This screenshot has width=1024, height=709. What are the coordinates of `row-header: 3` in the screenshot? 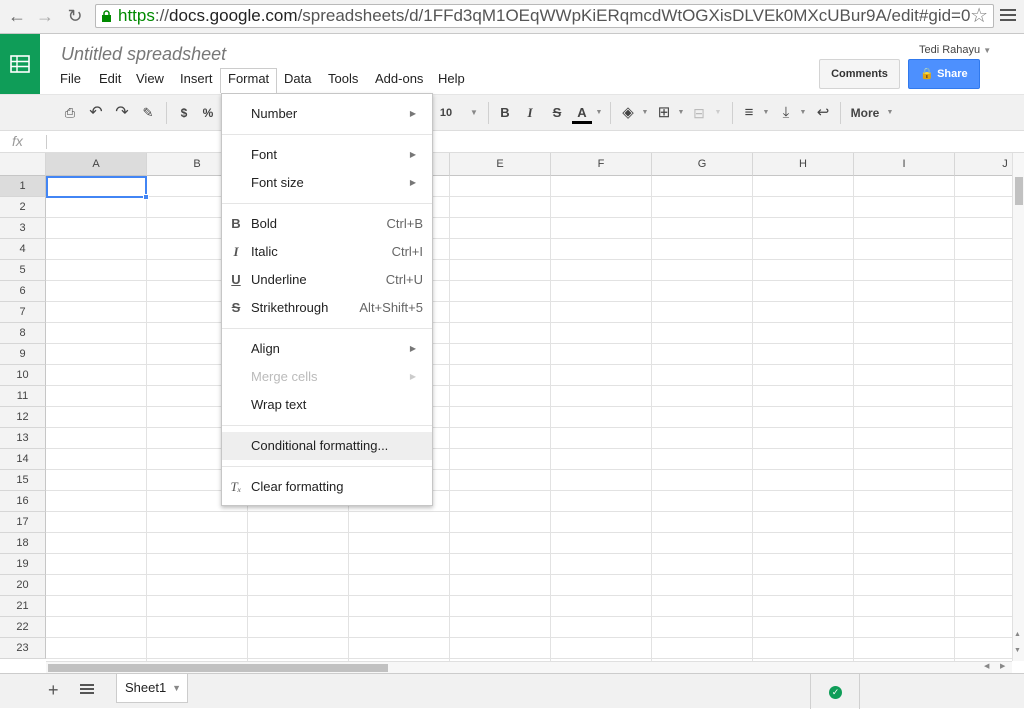 It's located at (23, 228).